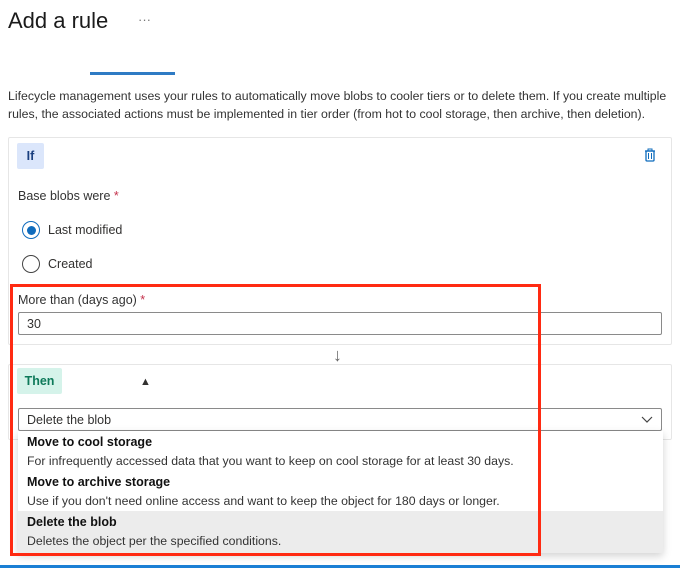 This screenshot has width=680, height=569. Describe the element at coordinates (132, 73) in the screenshot. I see `active-tab-indicator` at that location.